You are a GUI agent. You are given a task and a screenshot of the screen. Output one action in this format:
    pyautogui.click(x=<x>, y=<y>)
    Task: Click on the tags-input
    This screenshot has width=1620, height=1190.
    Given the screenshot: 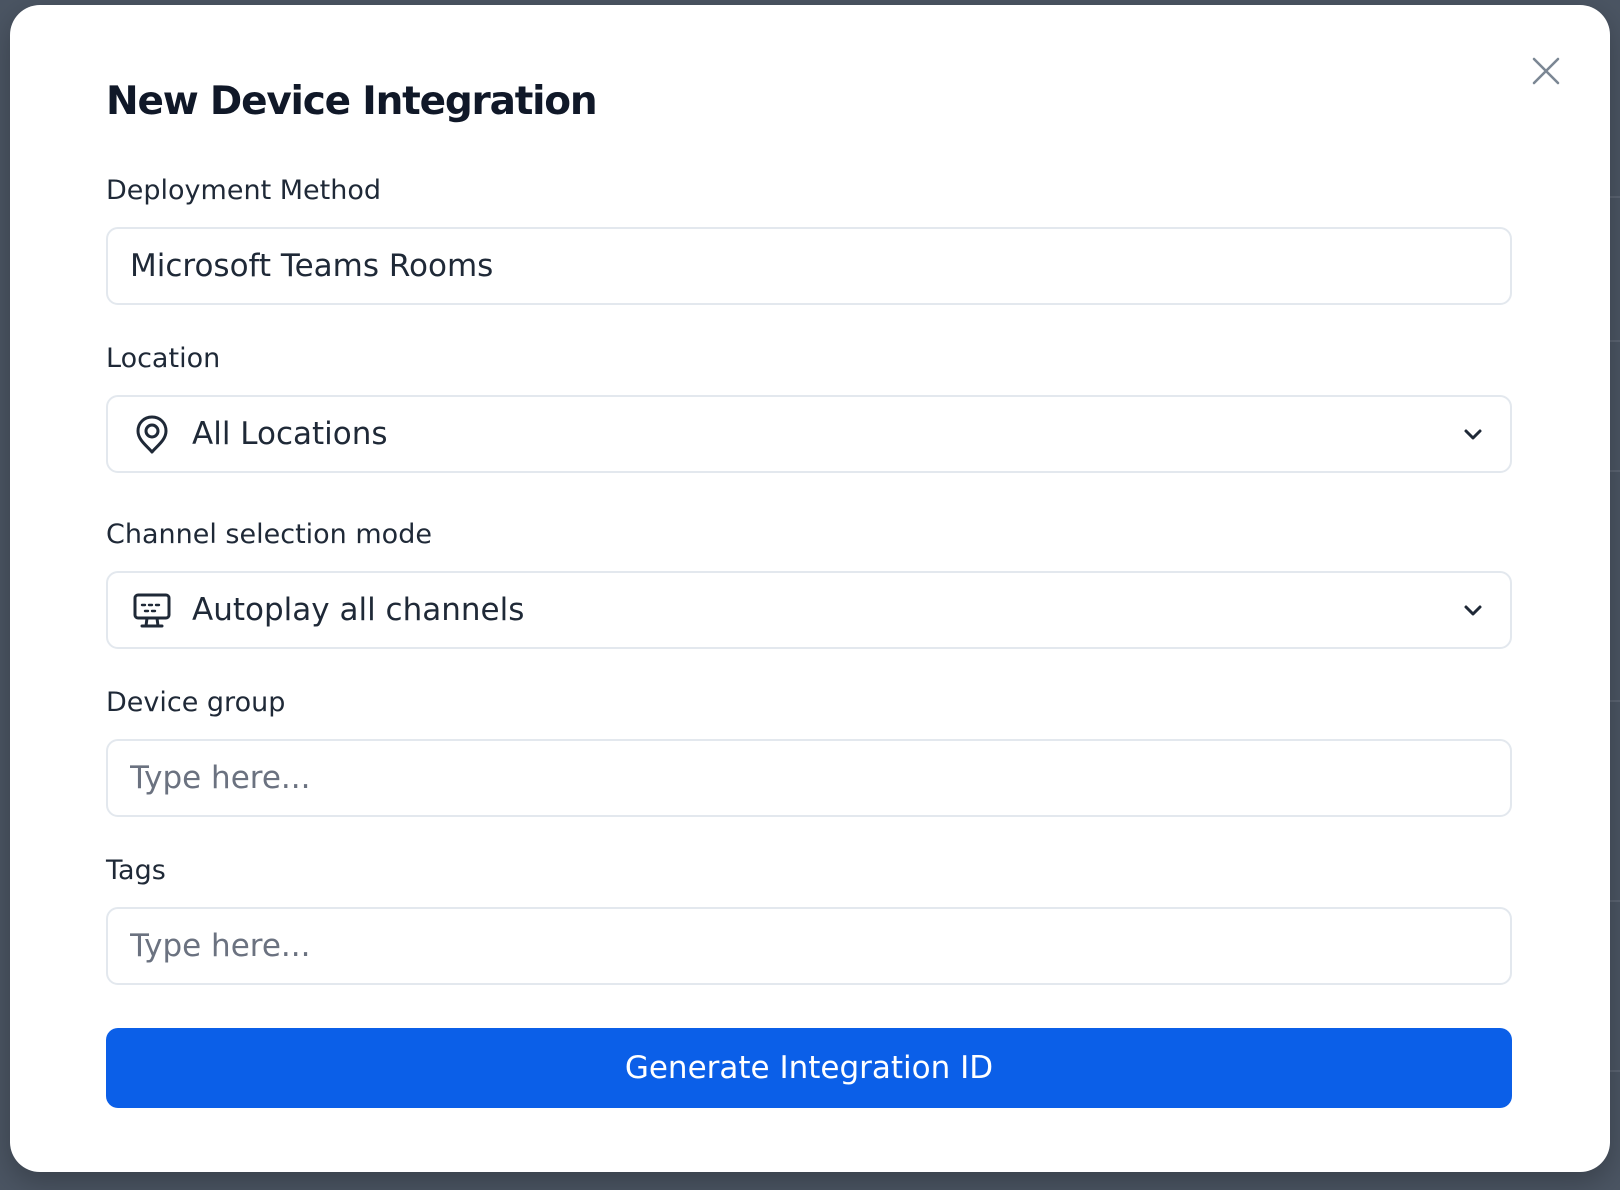 What is the action you would take?
    pyautogui.click(x=809, y=946)
    